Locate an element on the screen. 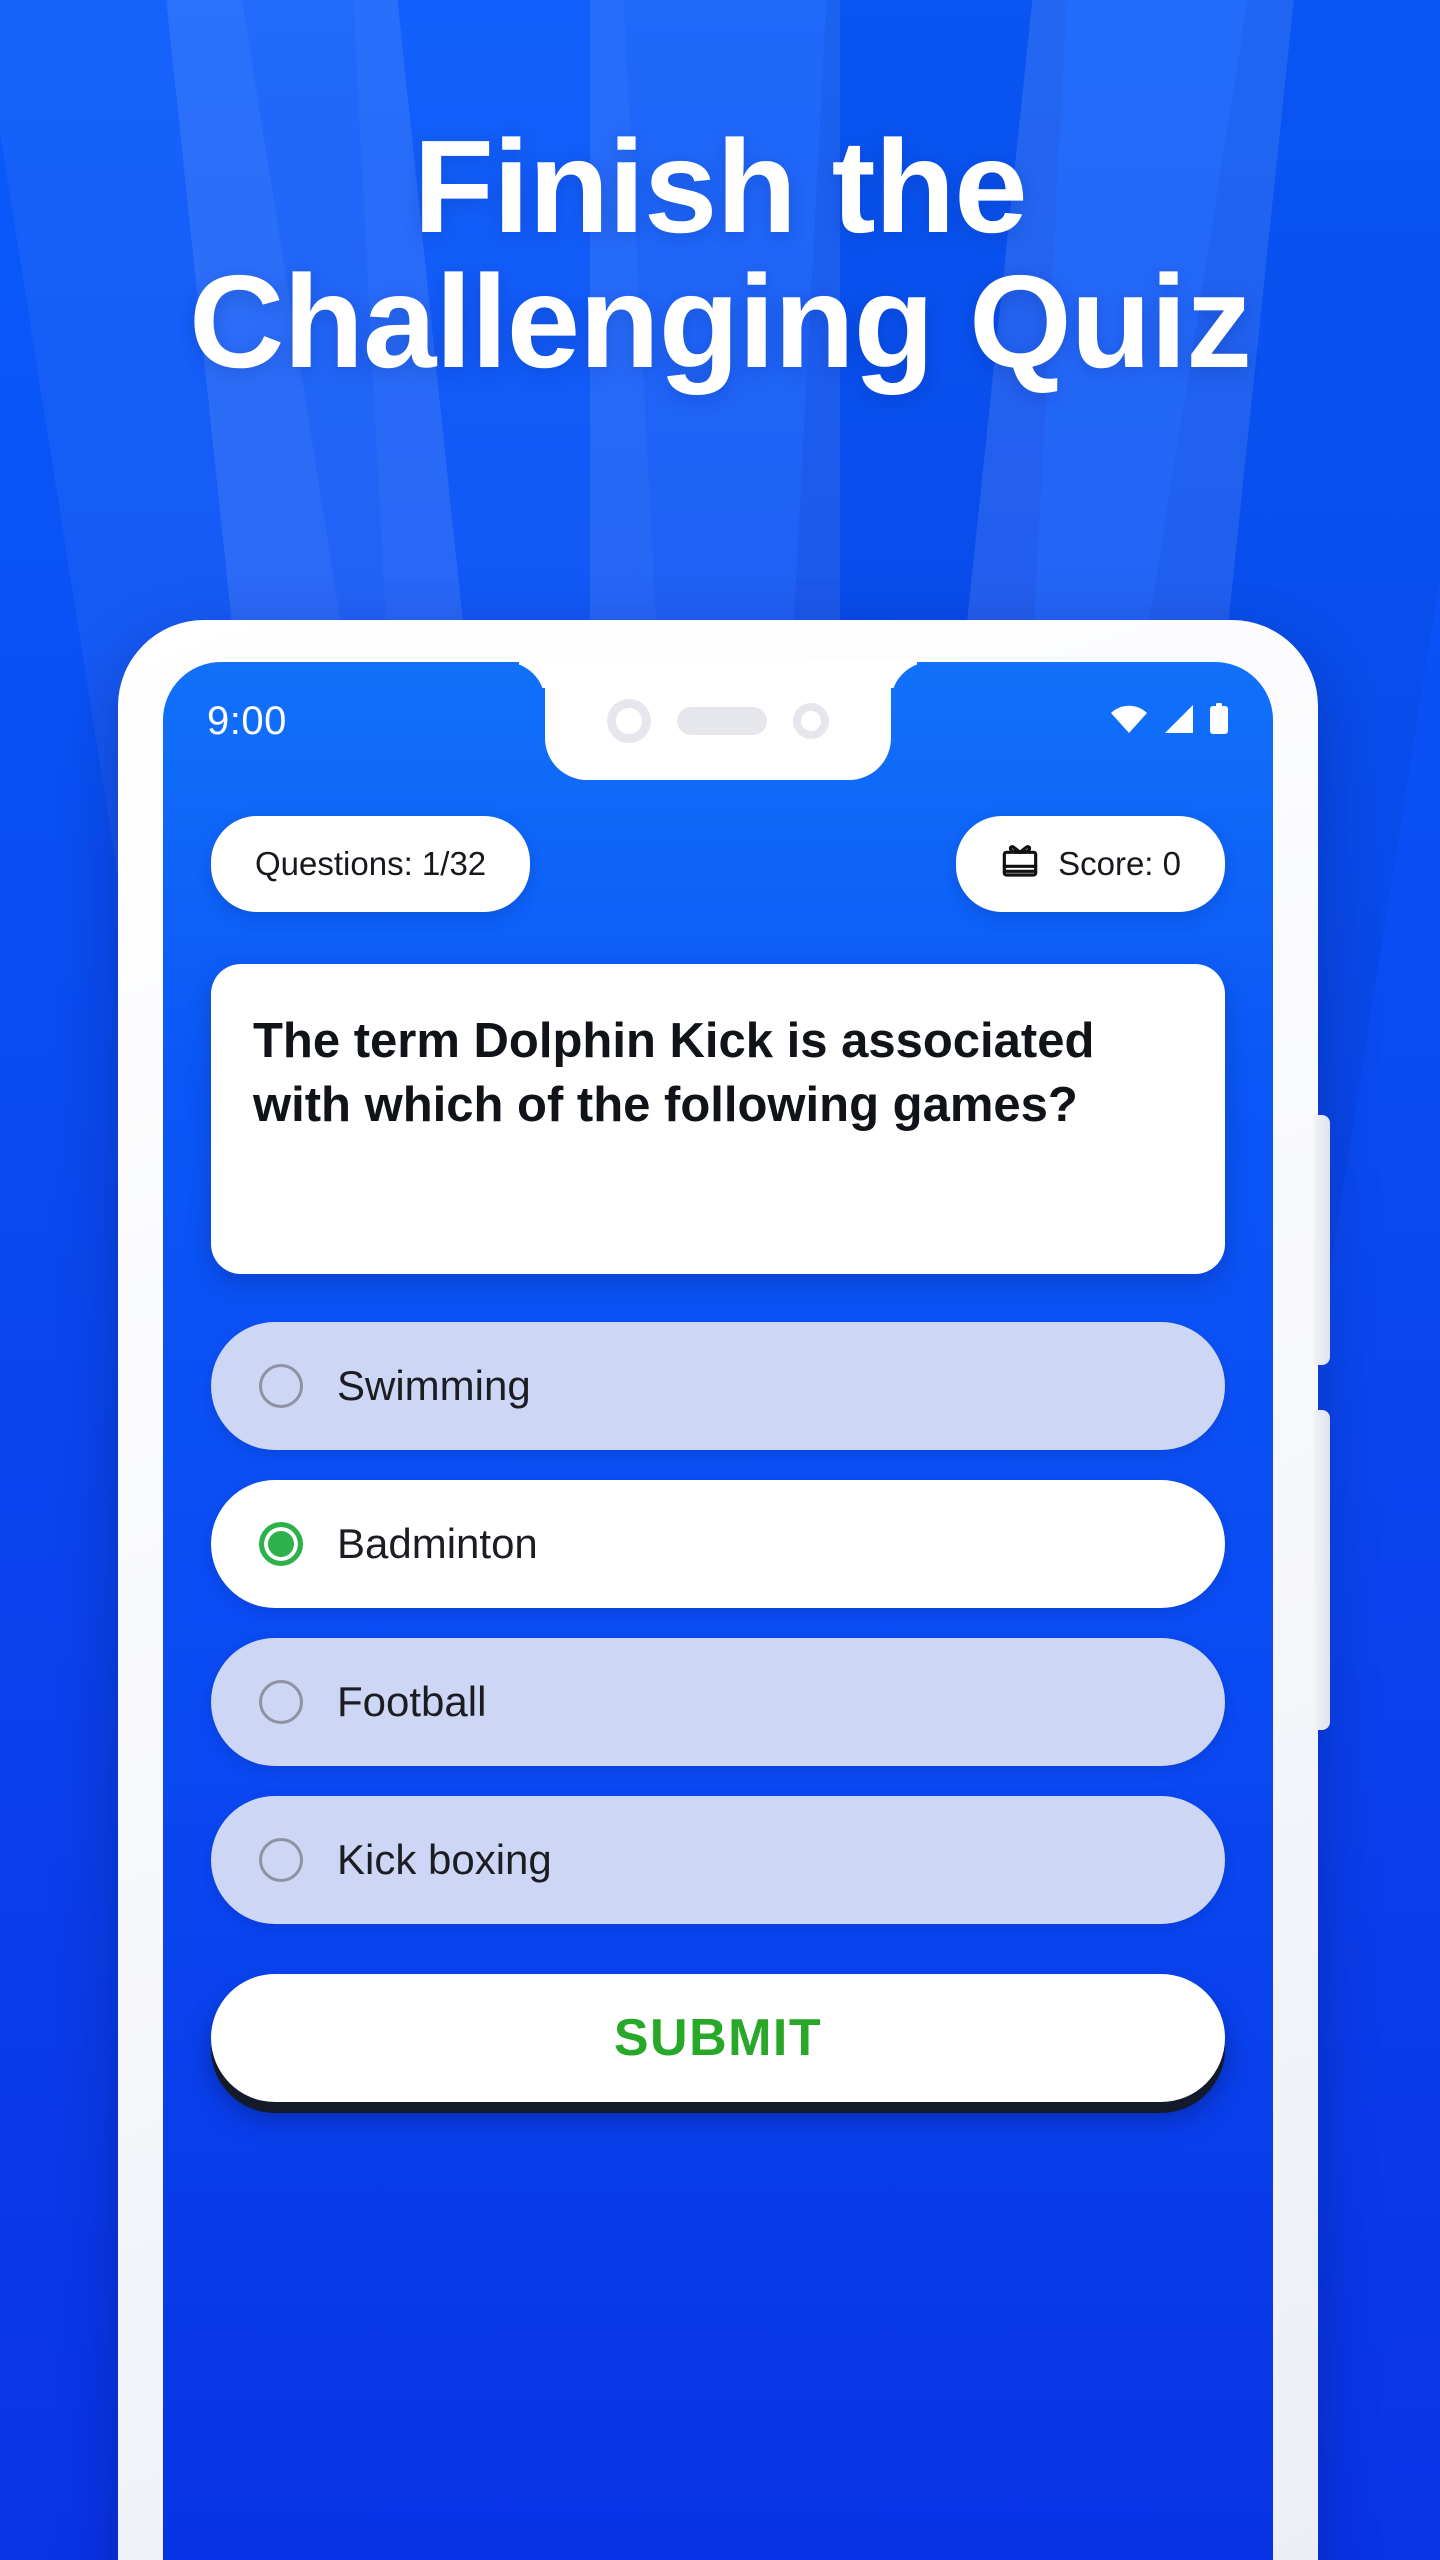  score-pill: Score: 0 is located at coordinates (1090, 864).